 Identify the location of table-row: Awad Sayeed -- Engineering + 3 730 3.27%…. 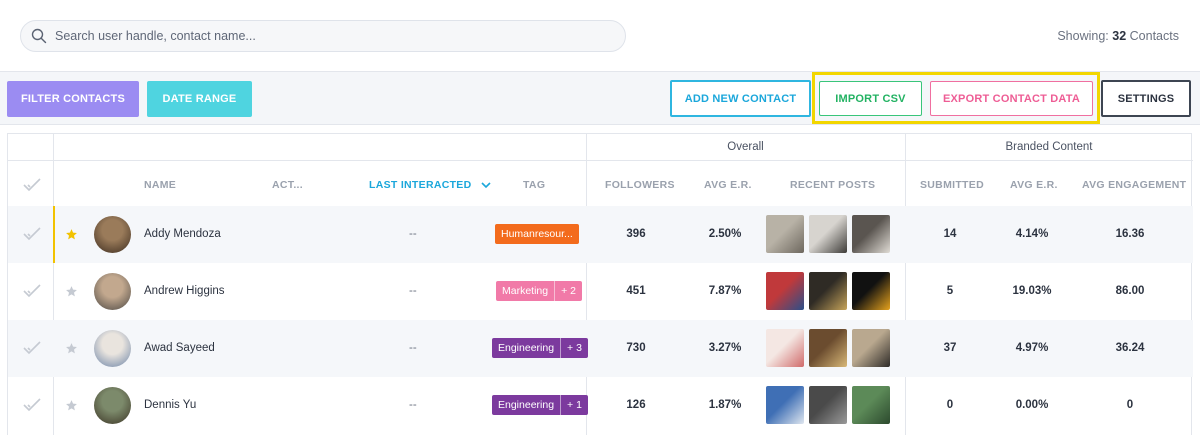
(600, 348).